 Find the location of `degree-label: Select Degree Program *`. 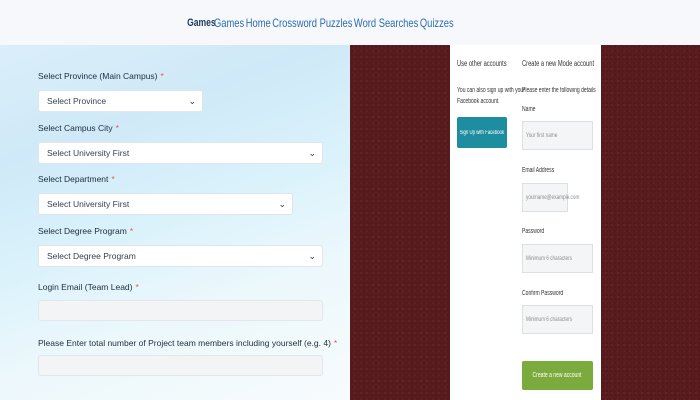

degree-label: Select Degree Program * is located at coordinates (86, 231).